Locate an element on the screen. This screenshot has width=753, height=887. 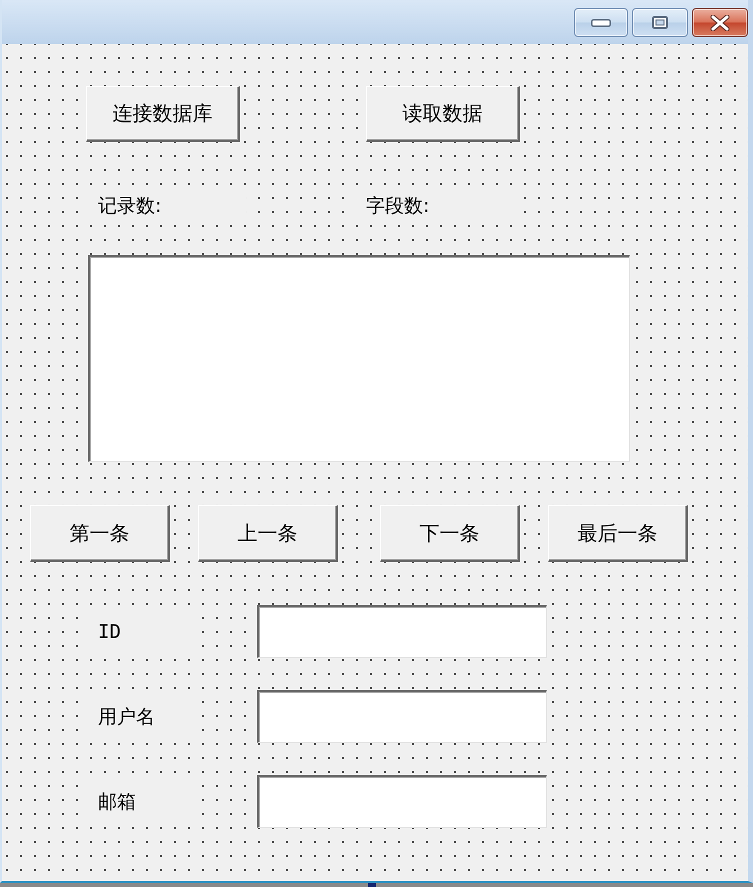
navigation-button: 下一条 is located at coordinates (450, 533).